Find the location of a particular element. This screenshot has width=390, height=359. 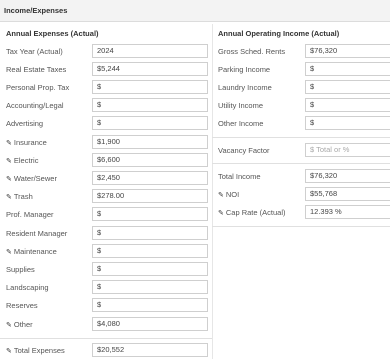

income-laundry-income-label: Laundry Income is located at coordinates (245, 87).